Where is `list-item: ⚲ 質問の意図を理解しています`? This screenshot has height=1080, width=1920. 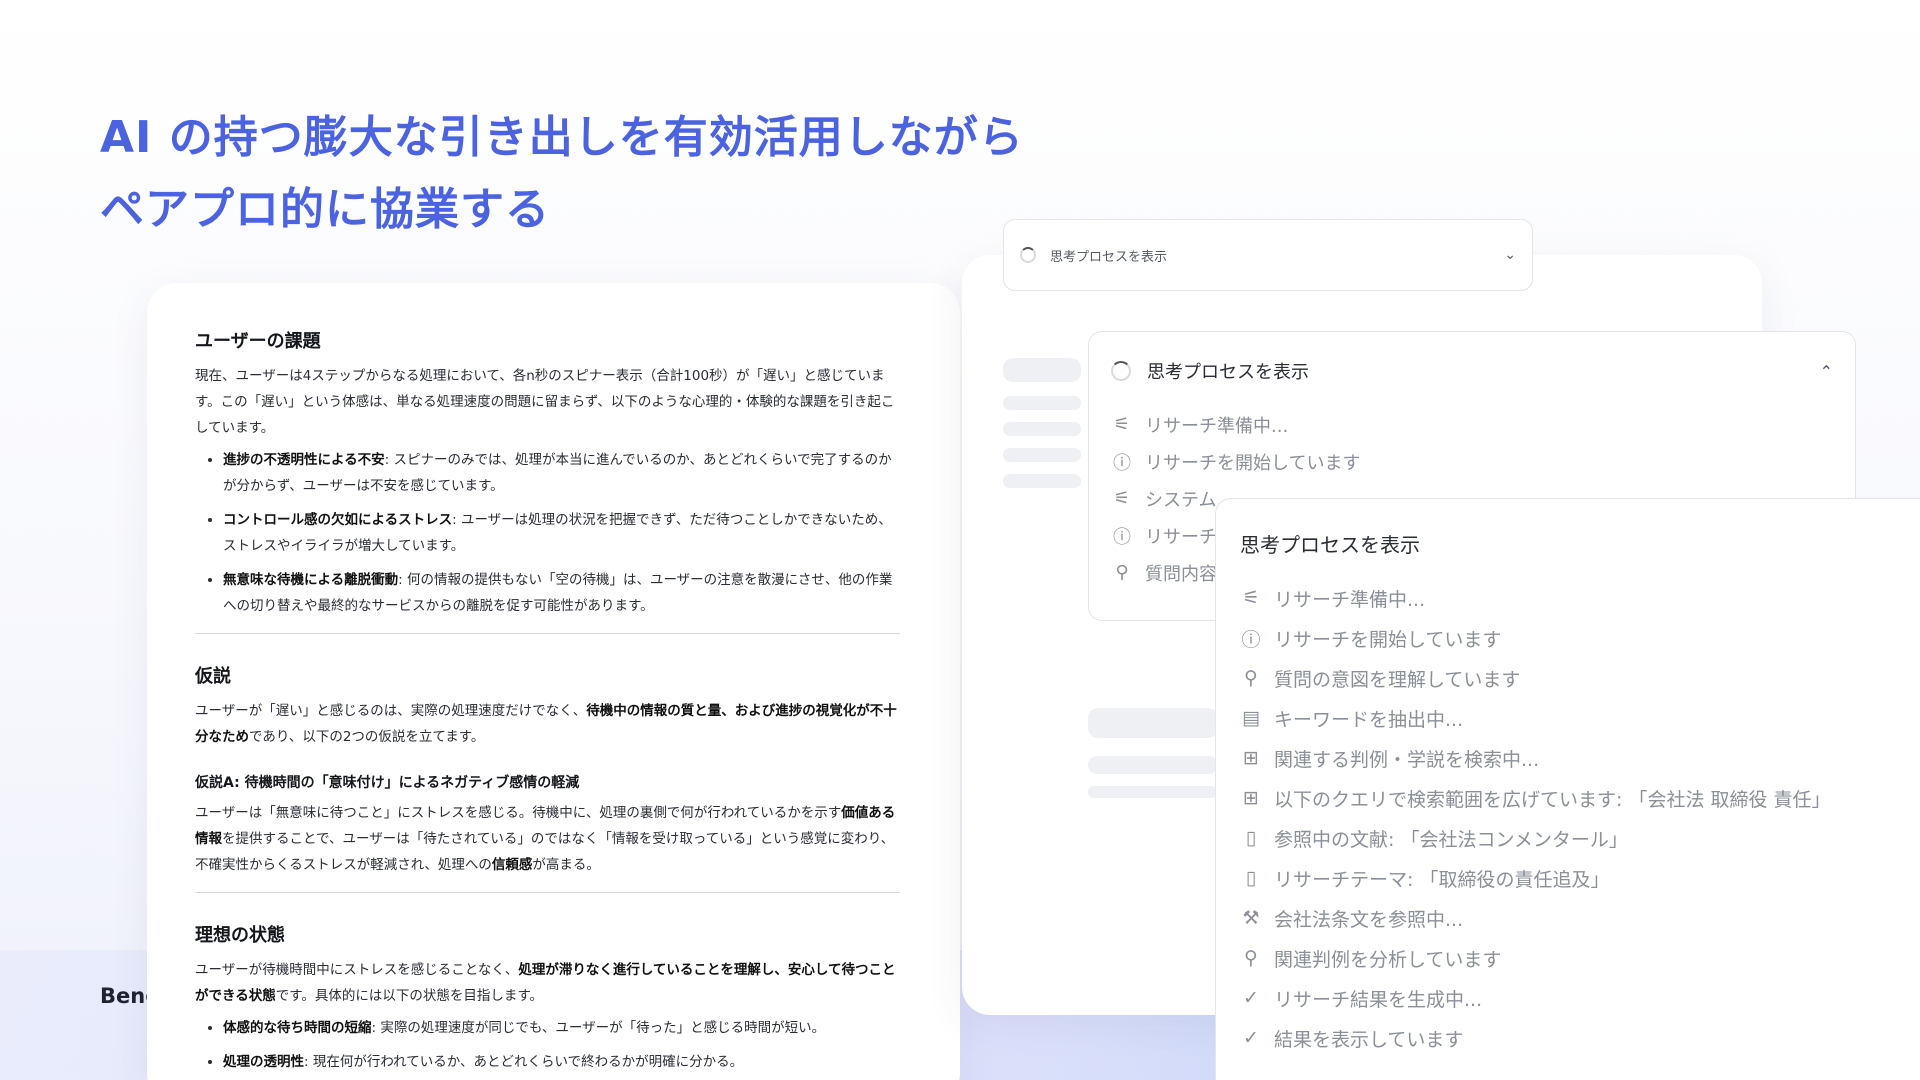 list-item: ⚲ 質問の意図を理解しています is located at coordinates (1575, 678).